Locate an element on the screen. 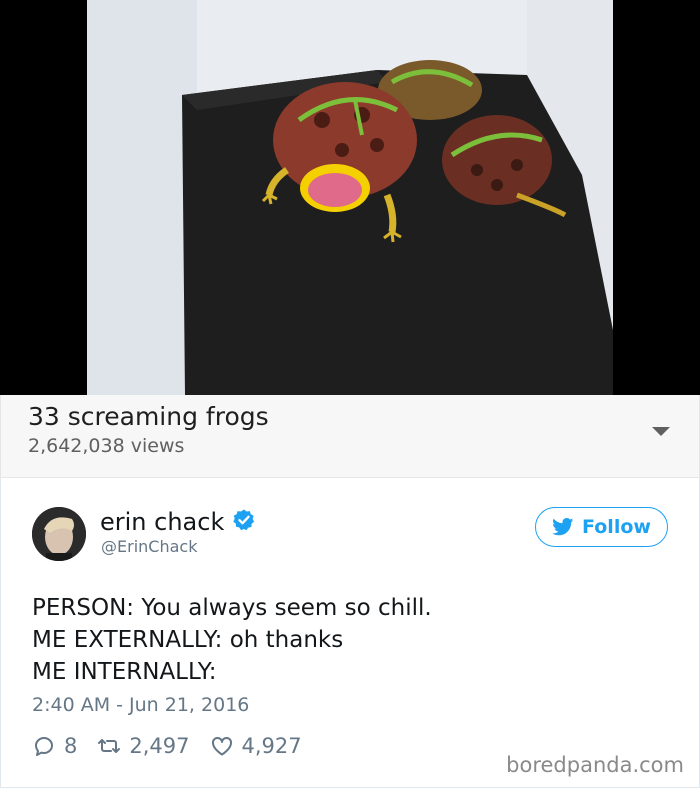 Image resolution: width=700 pixels, height=788 pixels. follow-button: Follow is located at coordinates (601, 527).